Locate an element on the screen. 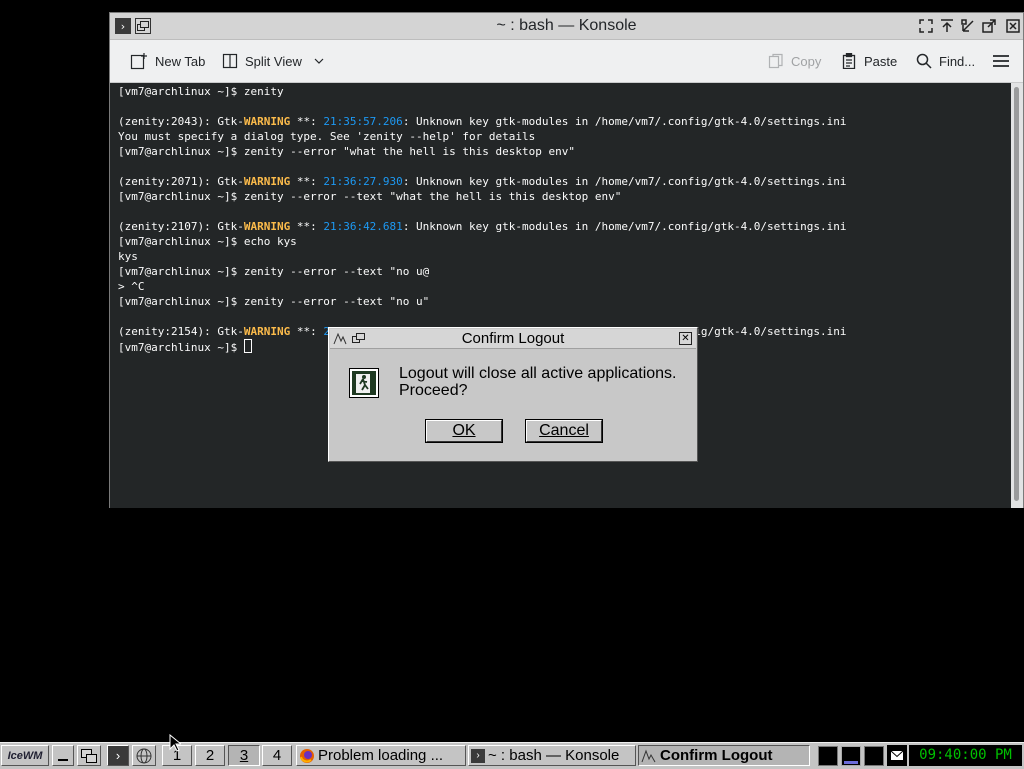 The height and width of the screenshot is (769, 1024). exit-icon is located at coordinates (364, 383).